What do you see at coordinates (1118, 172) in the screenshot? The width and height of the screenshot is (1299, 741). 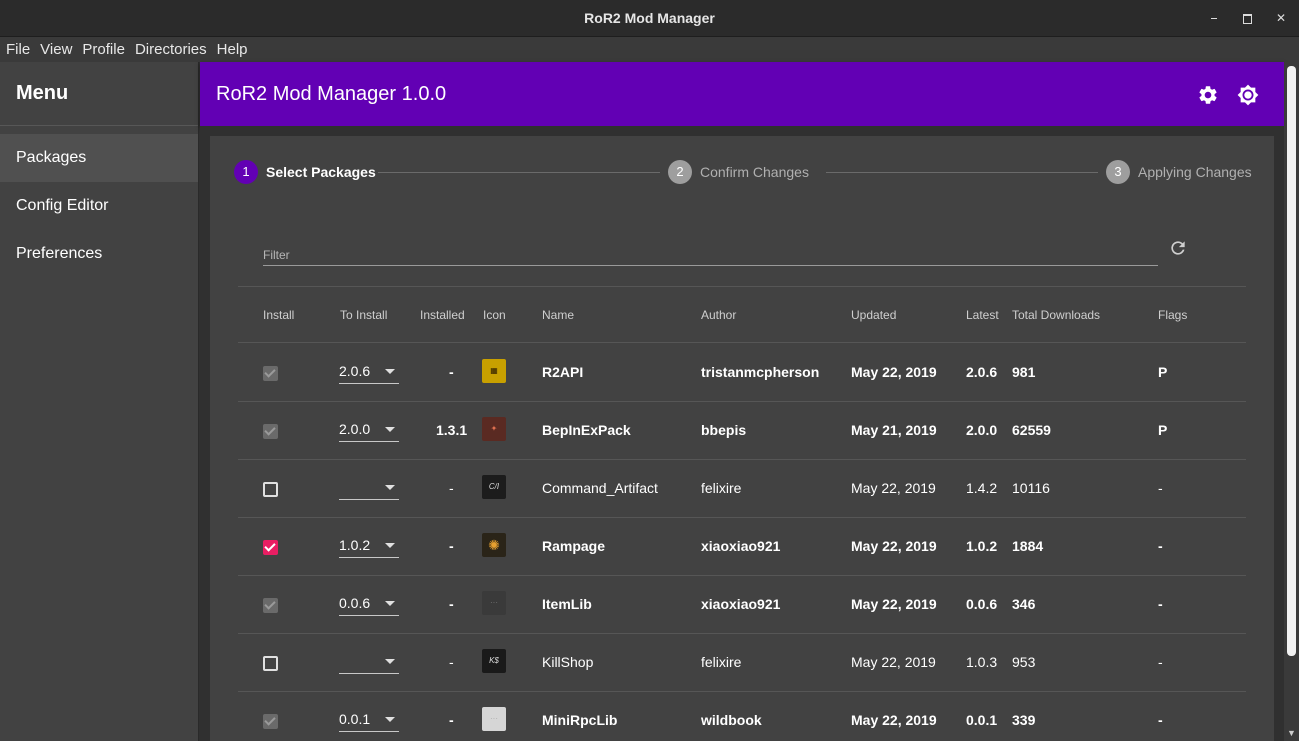 I see `step-number: 3` at bounding box center [1118, 172].